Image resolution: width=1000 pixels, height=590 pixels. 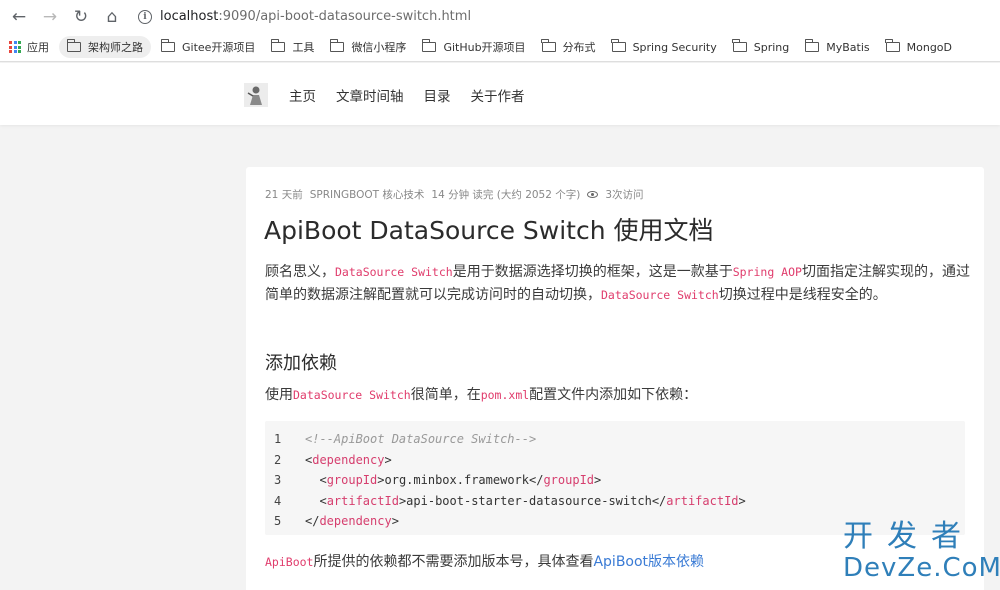 What do you see at coordinates (367, 194) in the screenshot?
I see `meta-category: SPRINGBOOT 核心技术` at bounding box center [367, 194].